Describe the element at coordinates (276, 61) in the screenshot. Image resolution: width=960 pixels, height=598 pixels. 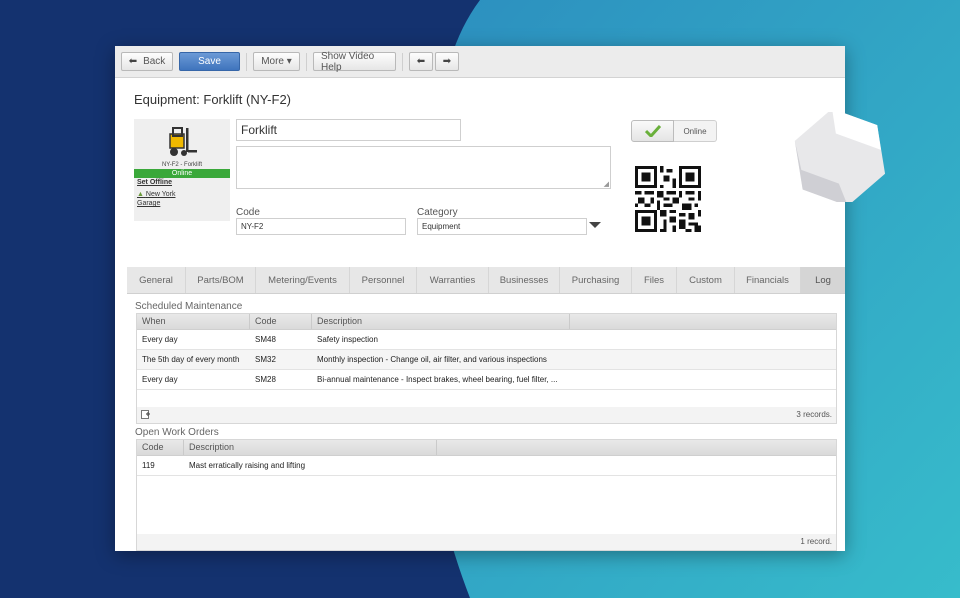
I see `more-button: More ▾` at that location.